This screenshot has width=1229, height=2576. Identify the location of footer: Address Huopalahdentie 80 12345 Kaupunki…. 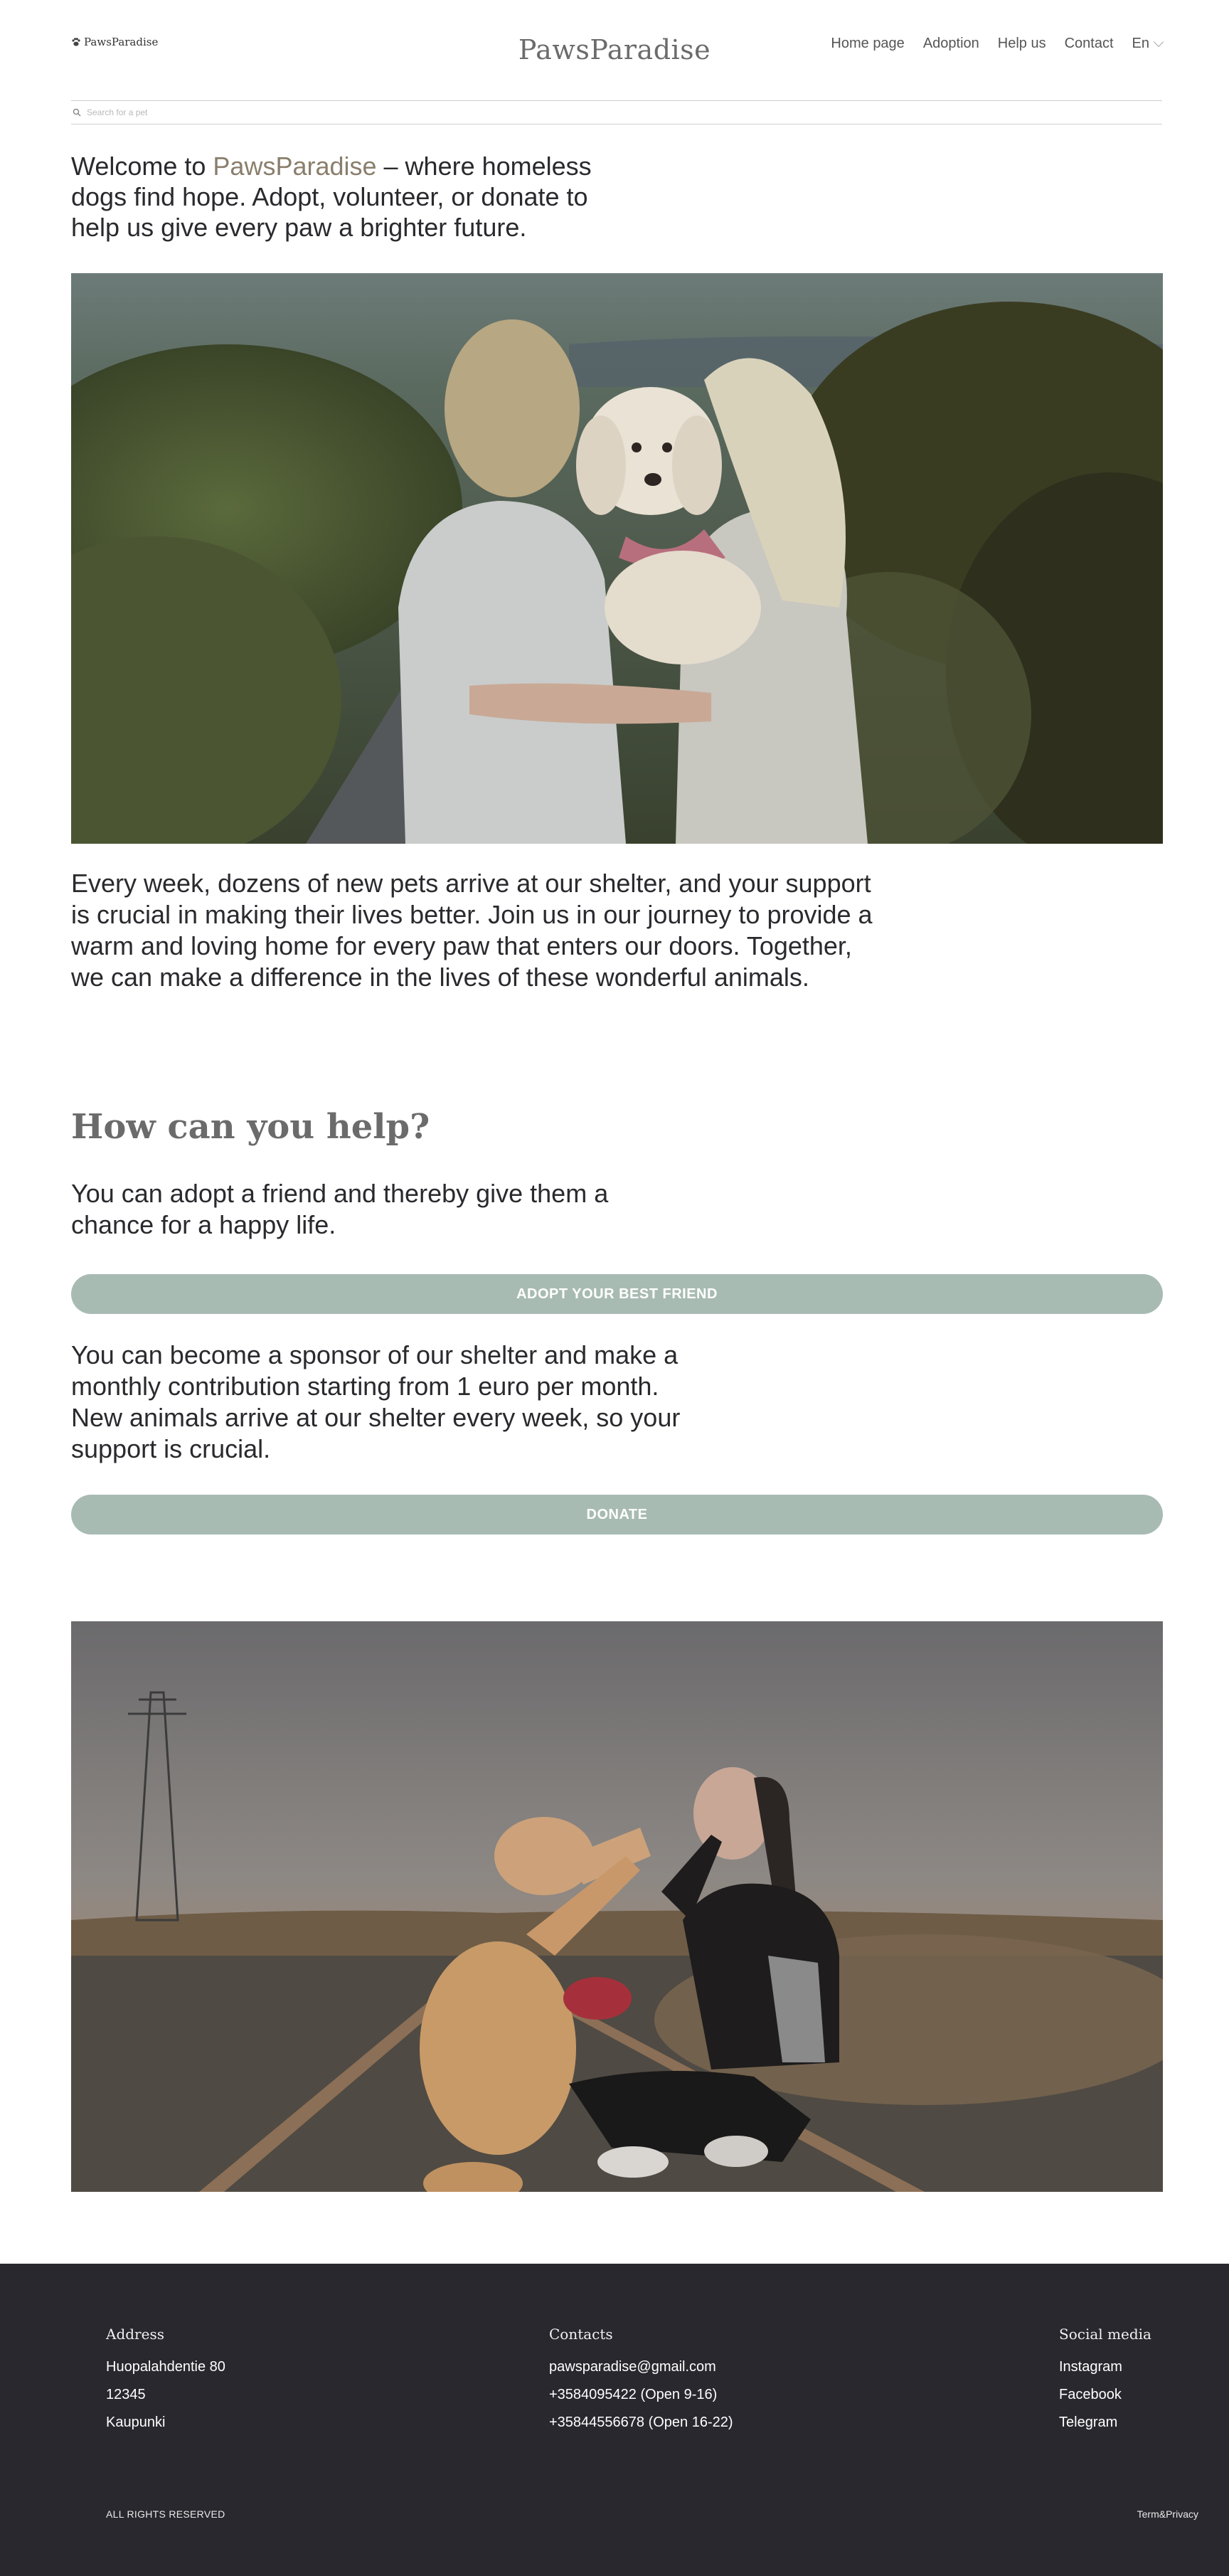
(614, 2420).